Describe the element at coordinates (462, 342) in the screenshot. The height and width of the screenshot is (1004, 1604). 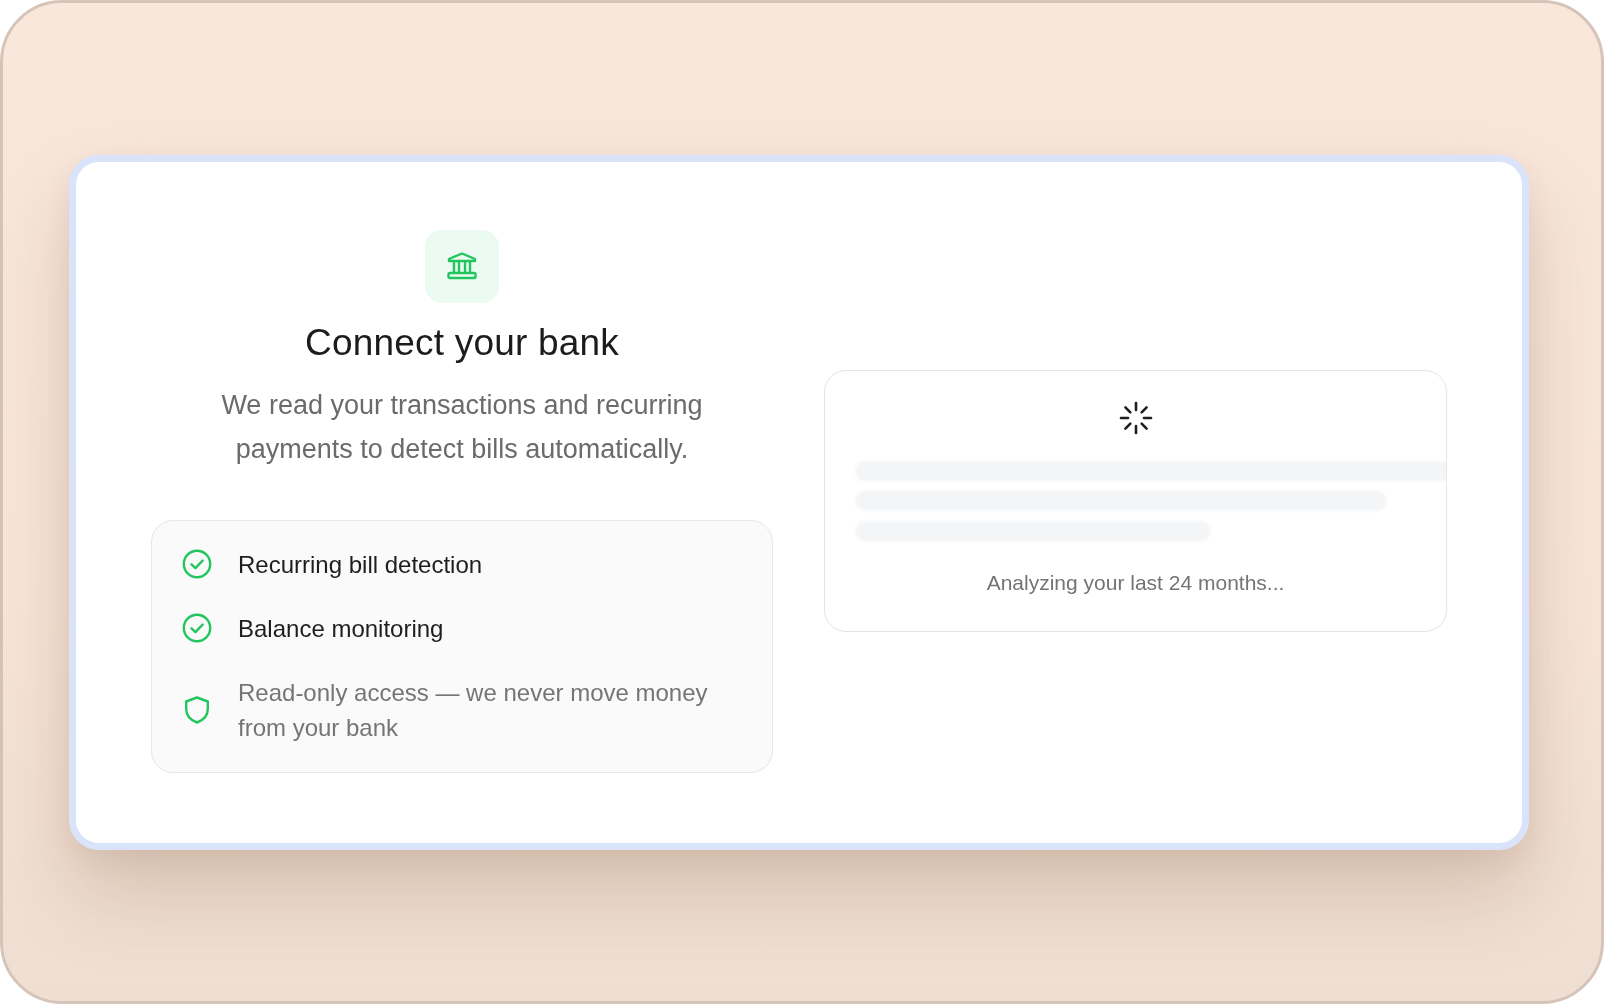
I see `card-title: Connect your bank` at that location.